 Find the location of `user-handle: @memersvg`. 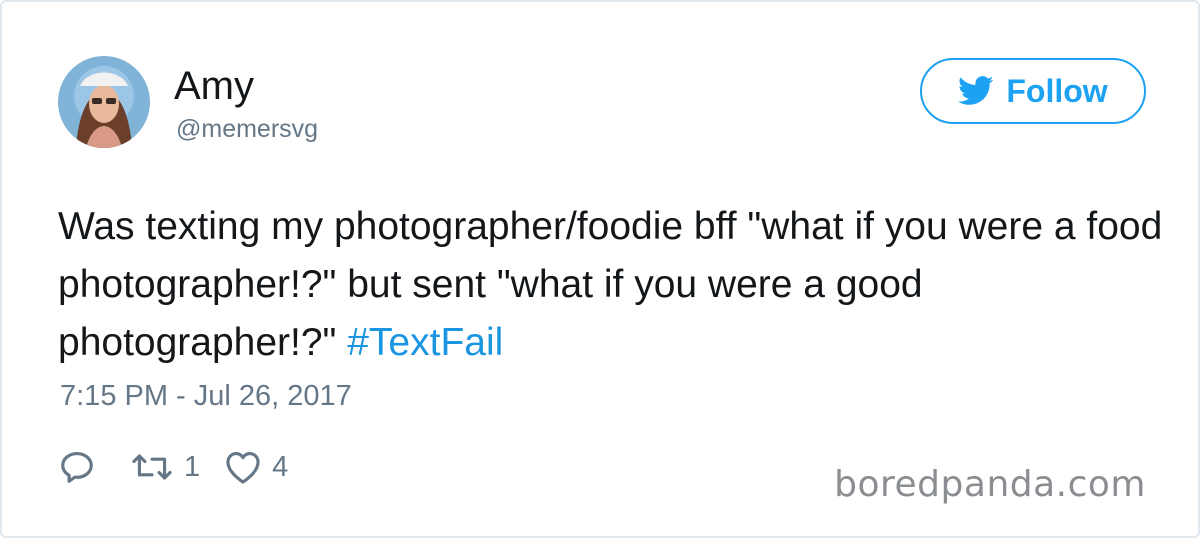

user-handle: @memersvg is located at coordinates (247, 129).